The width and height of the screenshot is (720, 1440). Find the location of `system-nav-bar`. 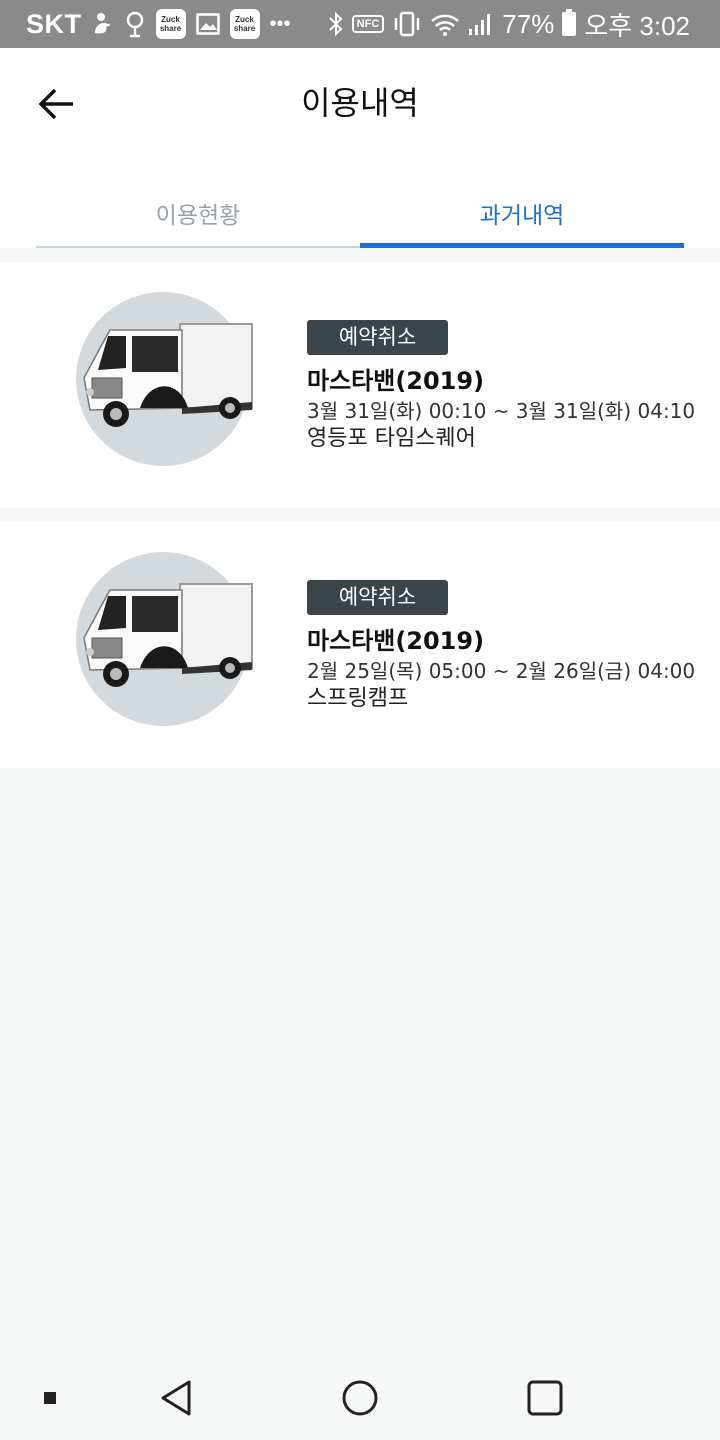

system-nav-bar is located at coordinates (360, 1399).